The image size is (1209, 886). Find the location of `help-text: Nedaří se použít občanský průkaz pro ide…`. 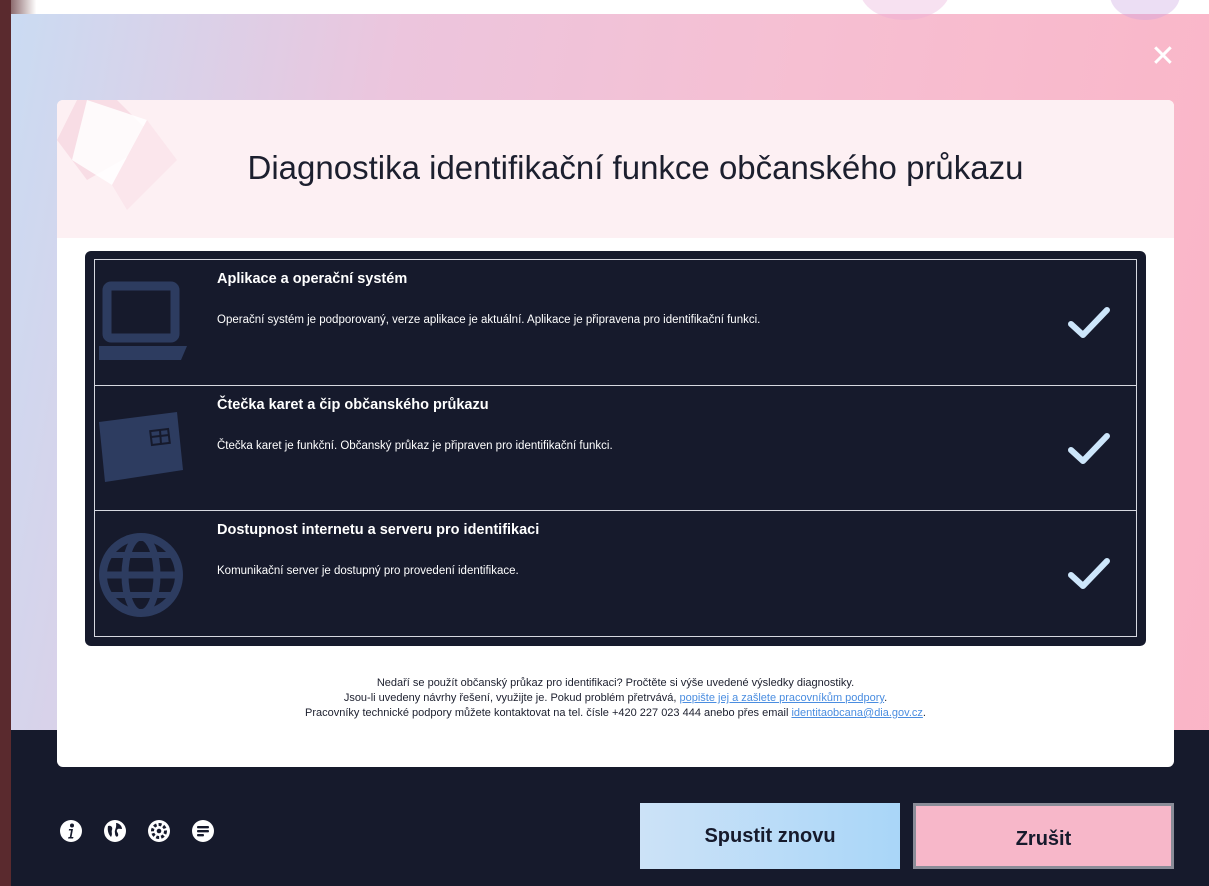

help-text: Nedaří se použít občanský průkaz pro ide… is located at coordinates (615, 698).